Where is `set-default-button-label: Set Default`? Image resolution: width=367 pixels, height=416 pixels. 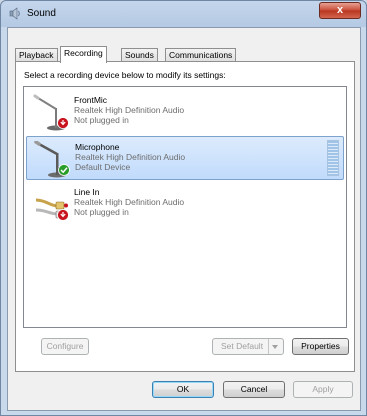 set-default-button-label: Set Default is located at coordinates (242, 346).